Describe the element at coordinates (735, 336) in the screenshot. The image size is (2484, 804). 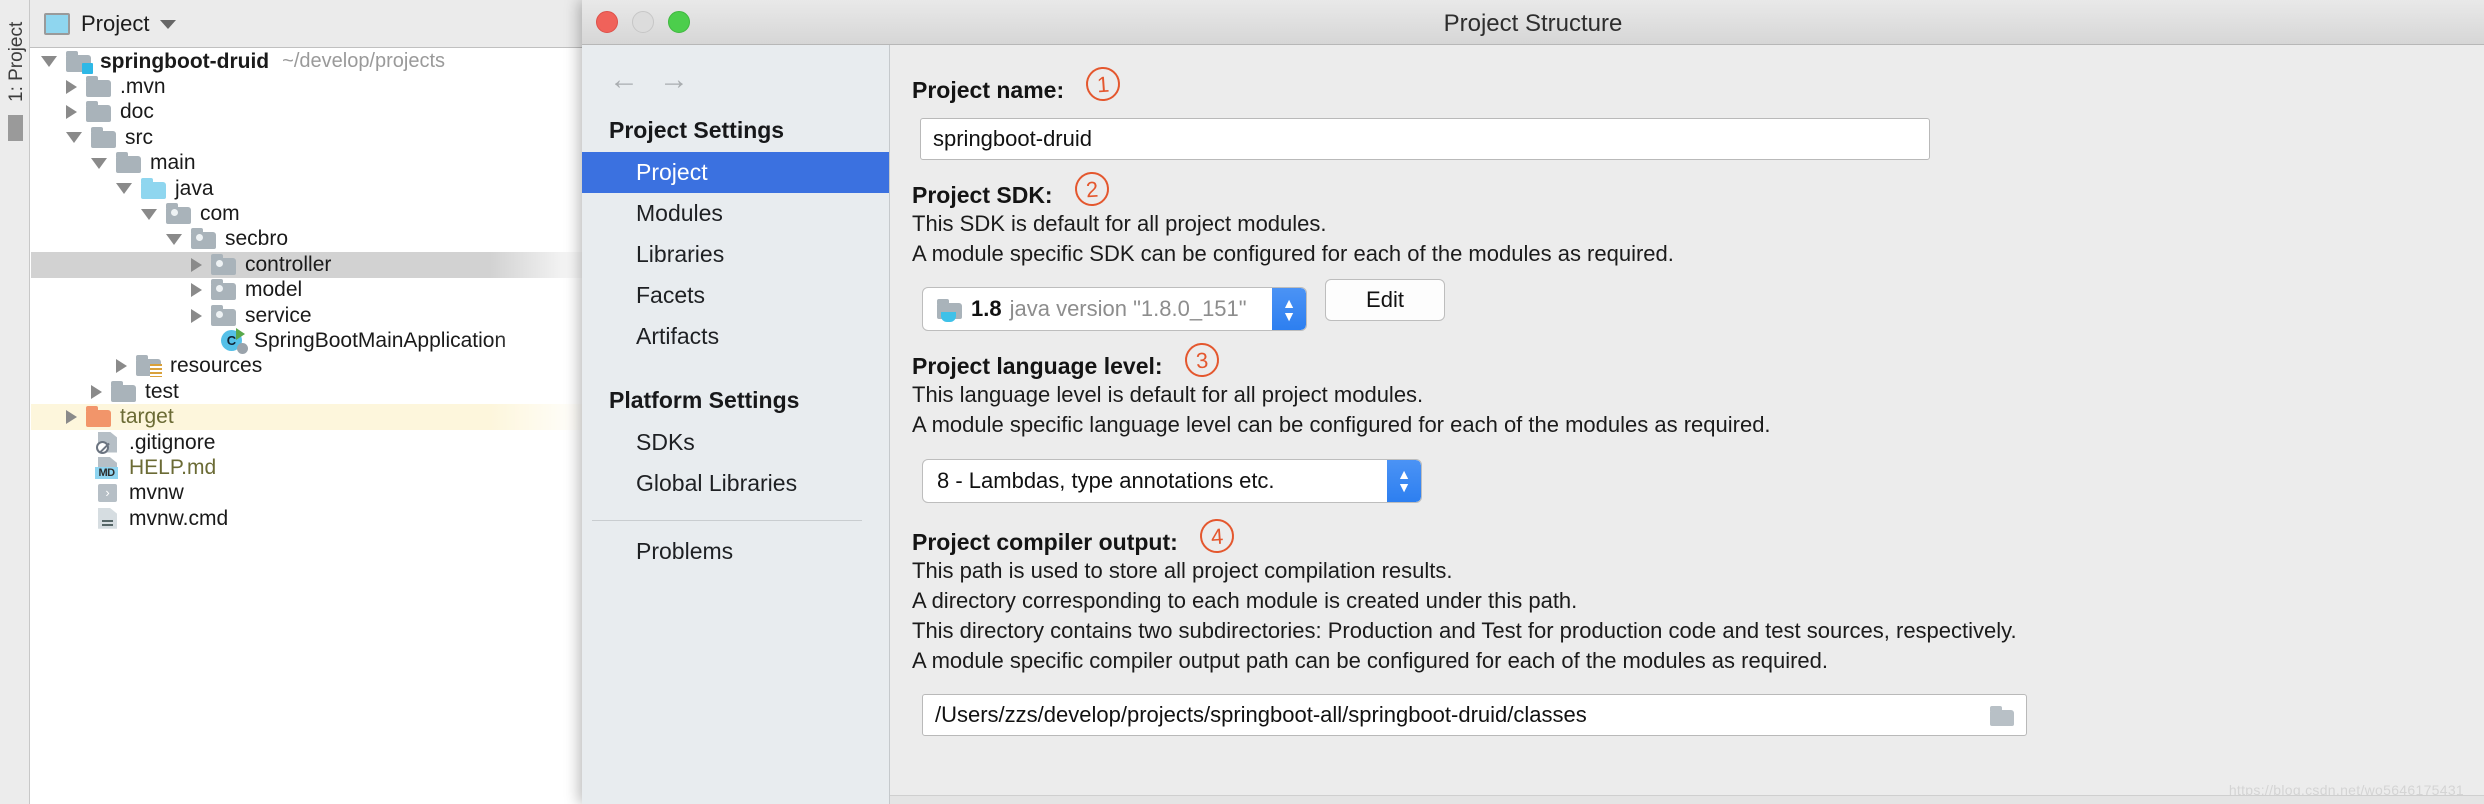
I see `sidebar-item-artifacts: Artifacts` at that location.